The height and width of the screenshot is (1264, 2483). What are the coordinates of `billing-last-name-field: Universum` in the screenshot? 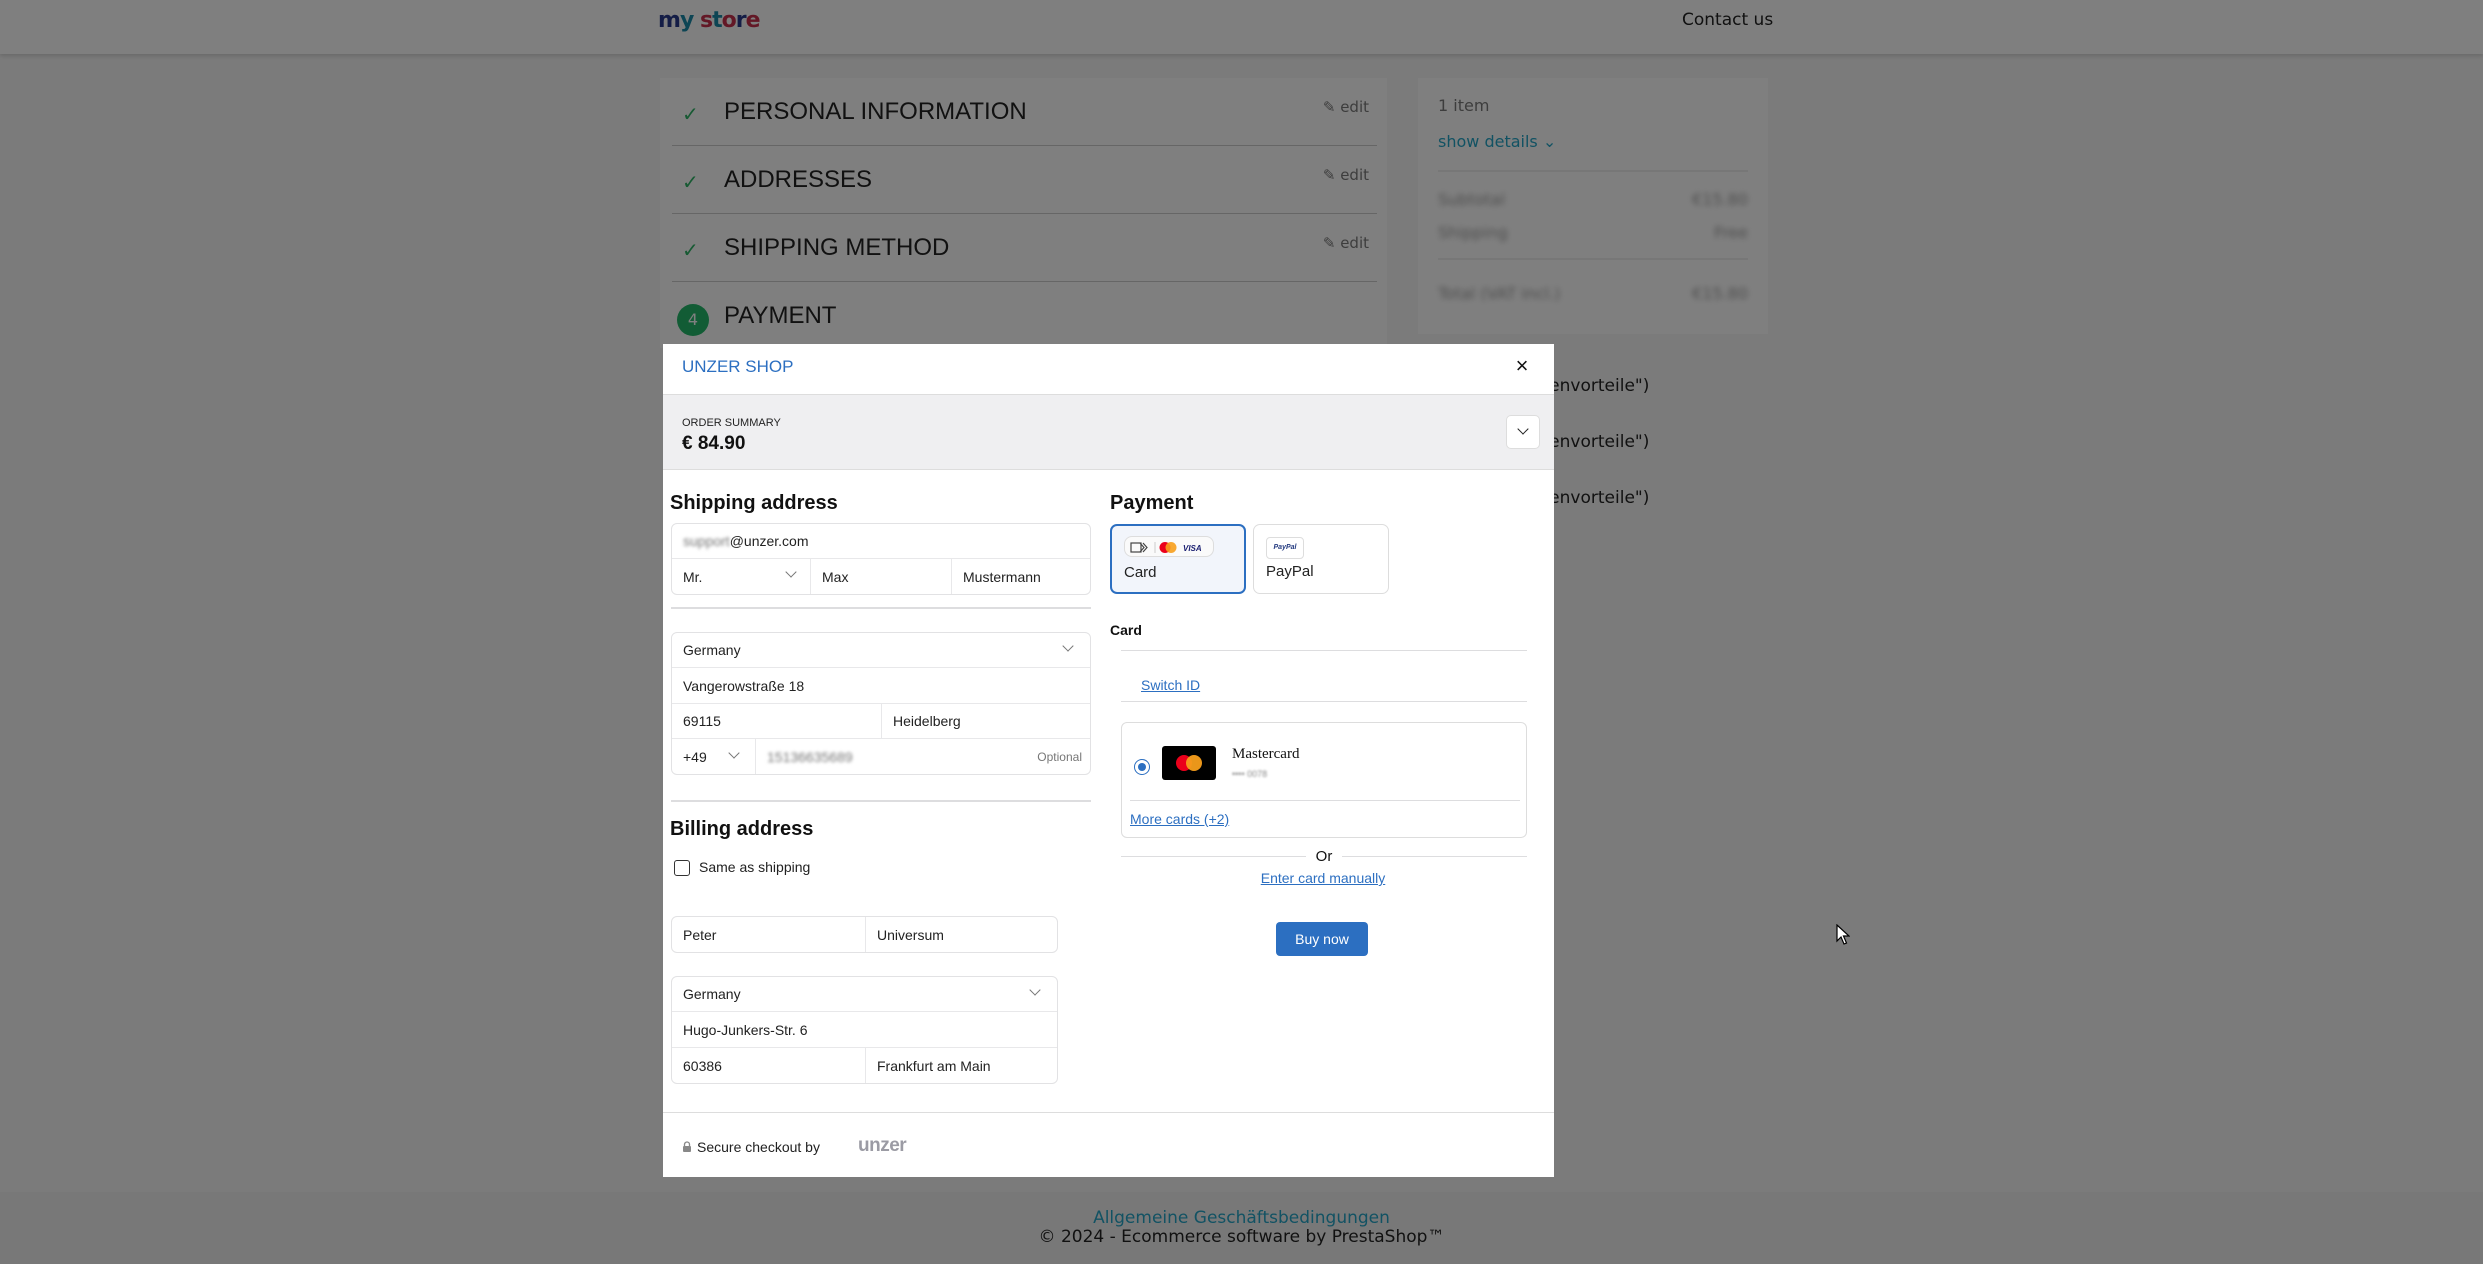 It's located at (961, 934).